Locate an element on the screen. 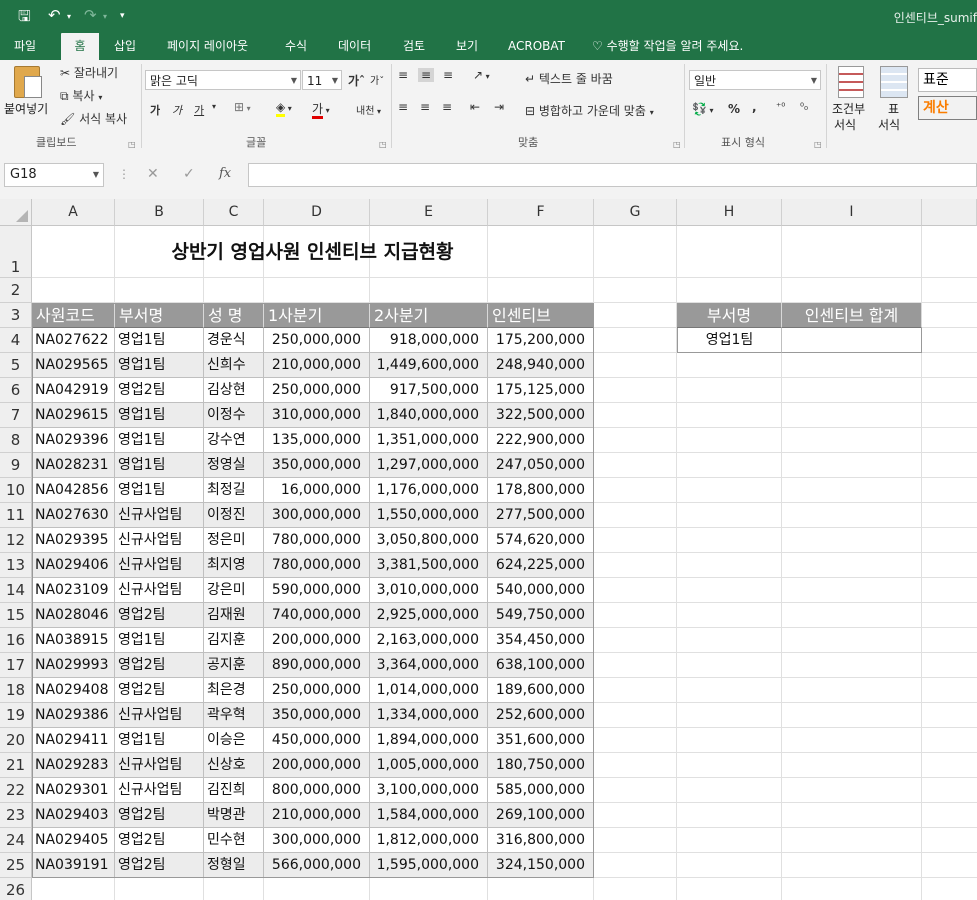 The width and height of the screenshot is (977, 900). table-cell: 1,334,000,000 is located at coordinates (429, 715).